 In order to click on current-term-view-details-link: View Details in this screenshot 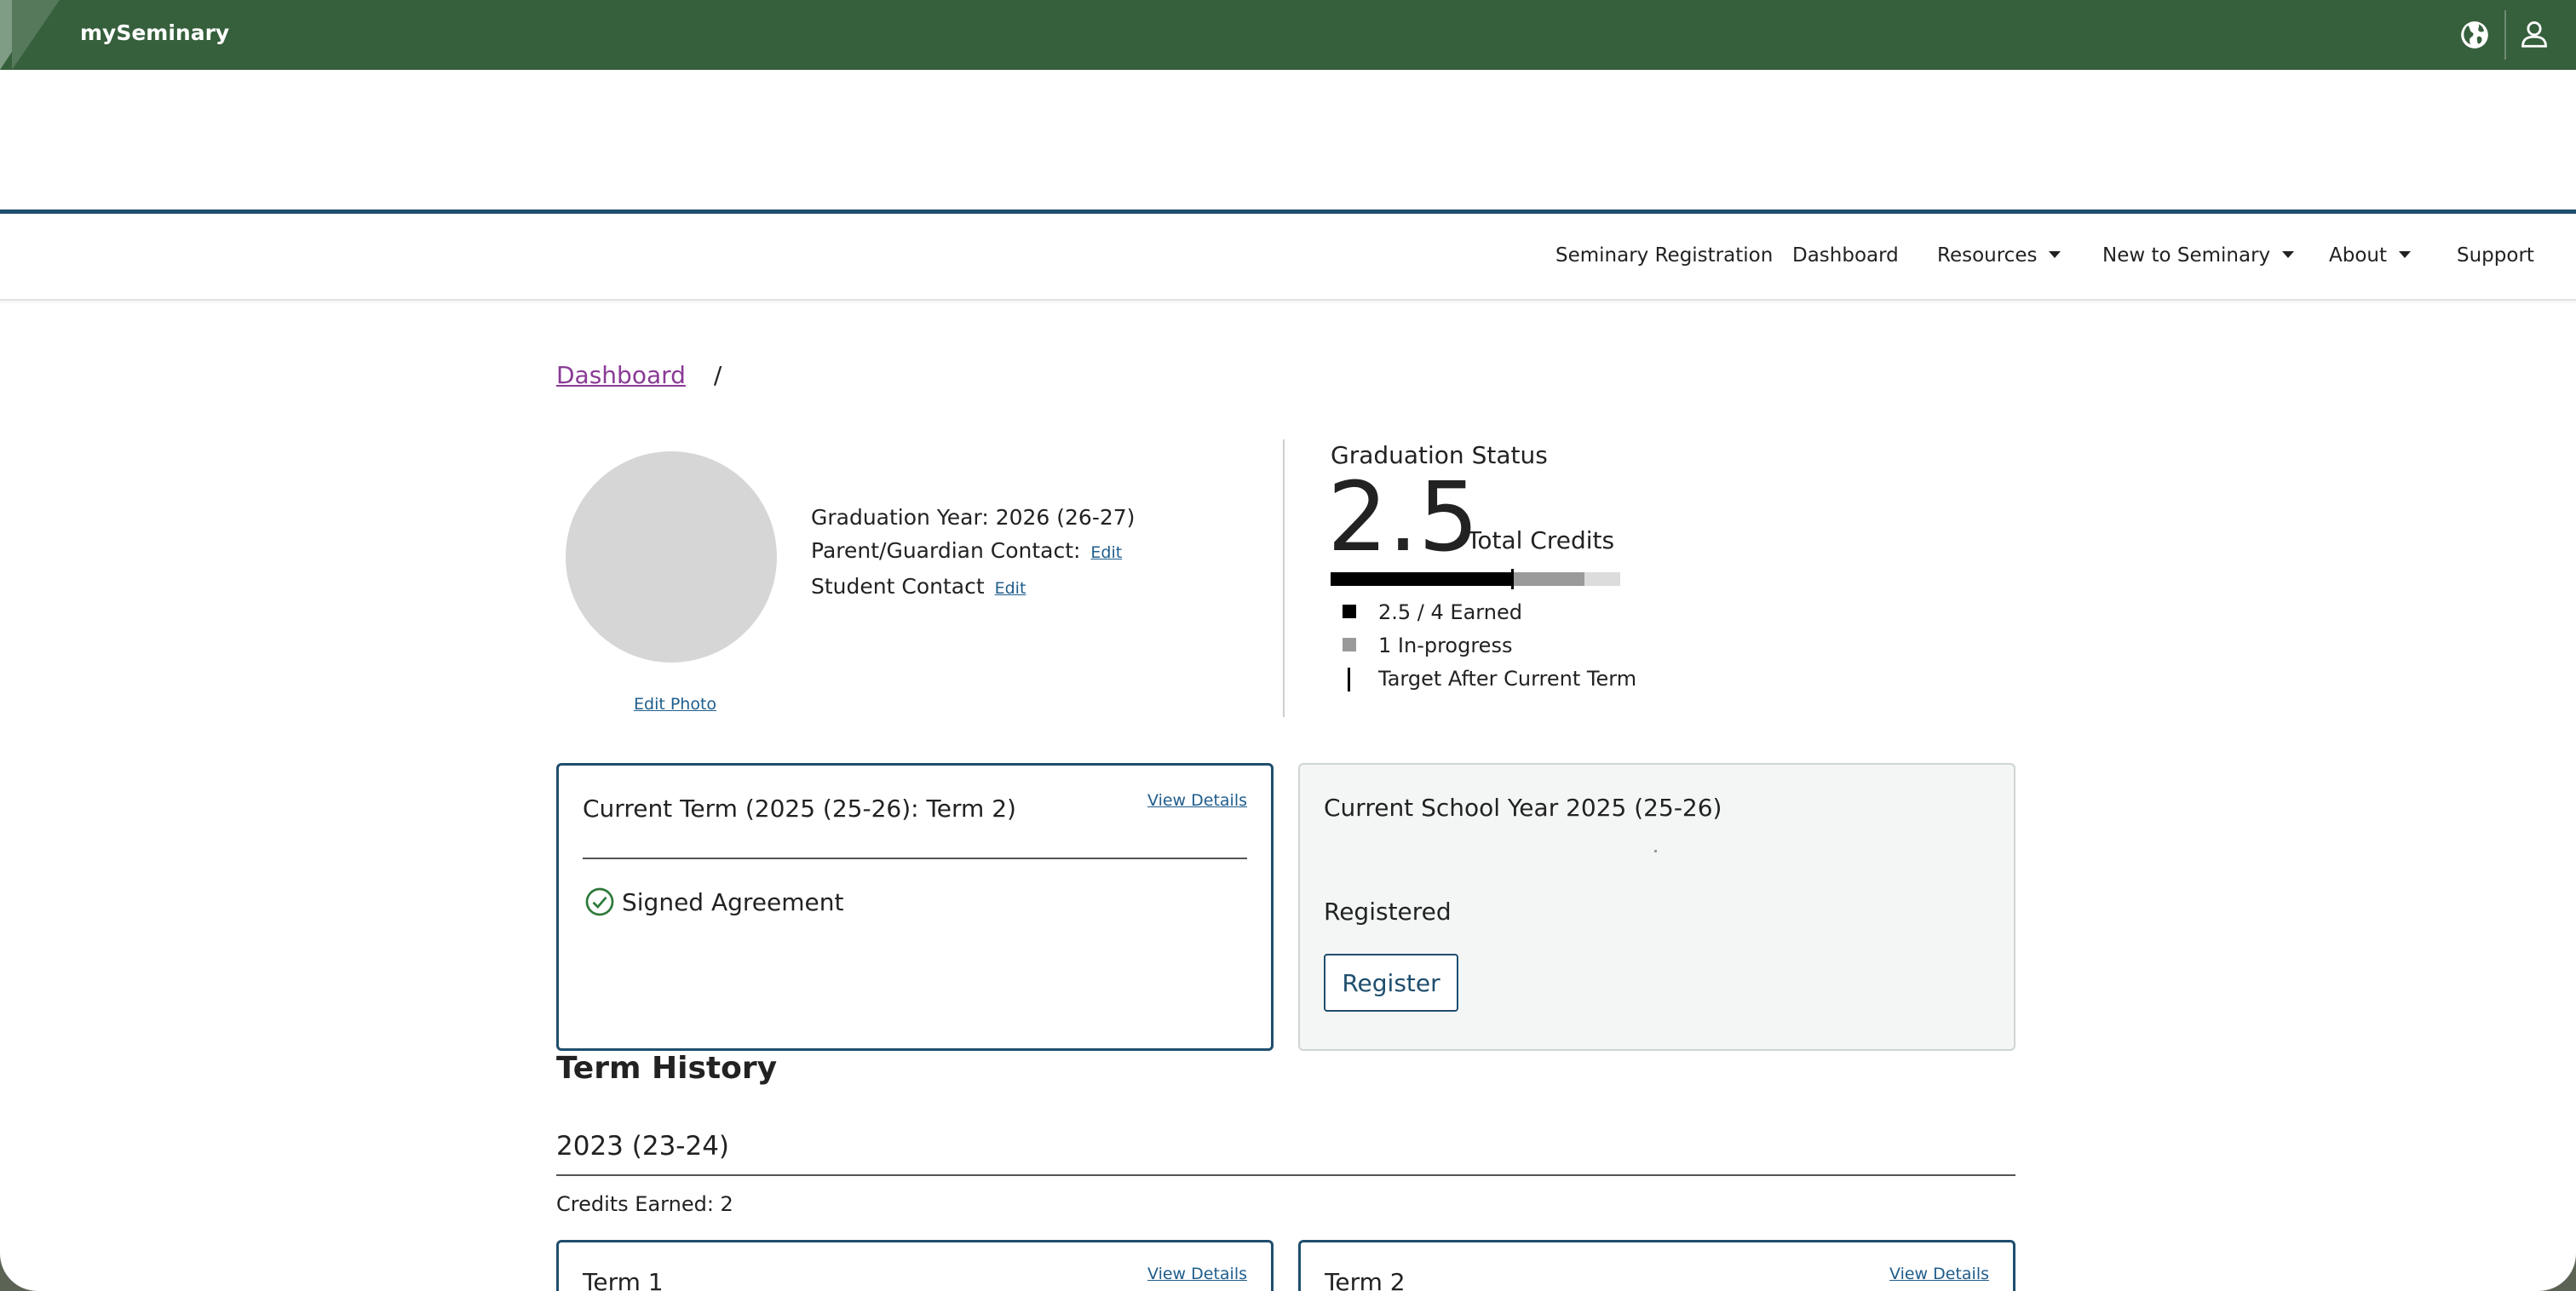, I will do `click(1197, 800)`.